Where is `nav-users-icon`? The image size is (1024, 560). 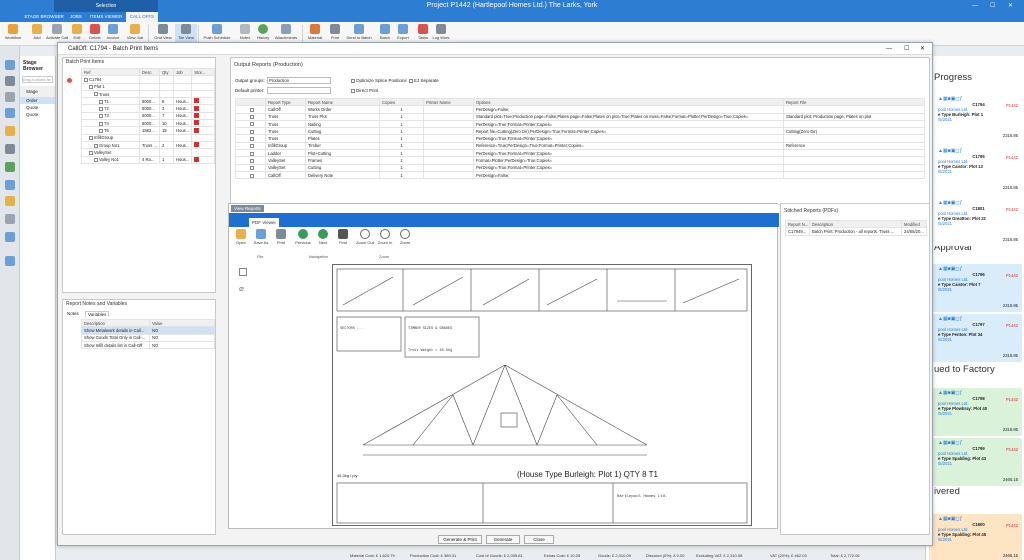
nav-users-icon is located at coordinates (10, 167).